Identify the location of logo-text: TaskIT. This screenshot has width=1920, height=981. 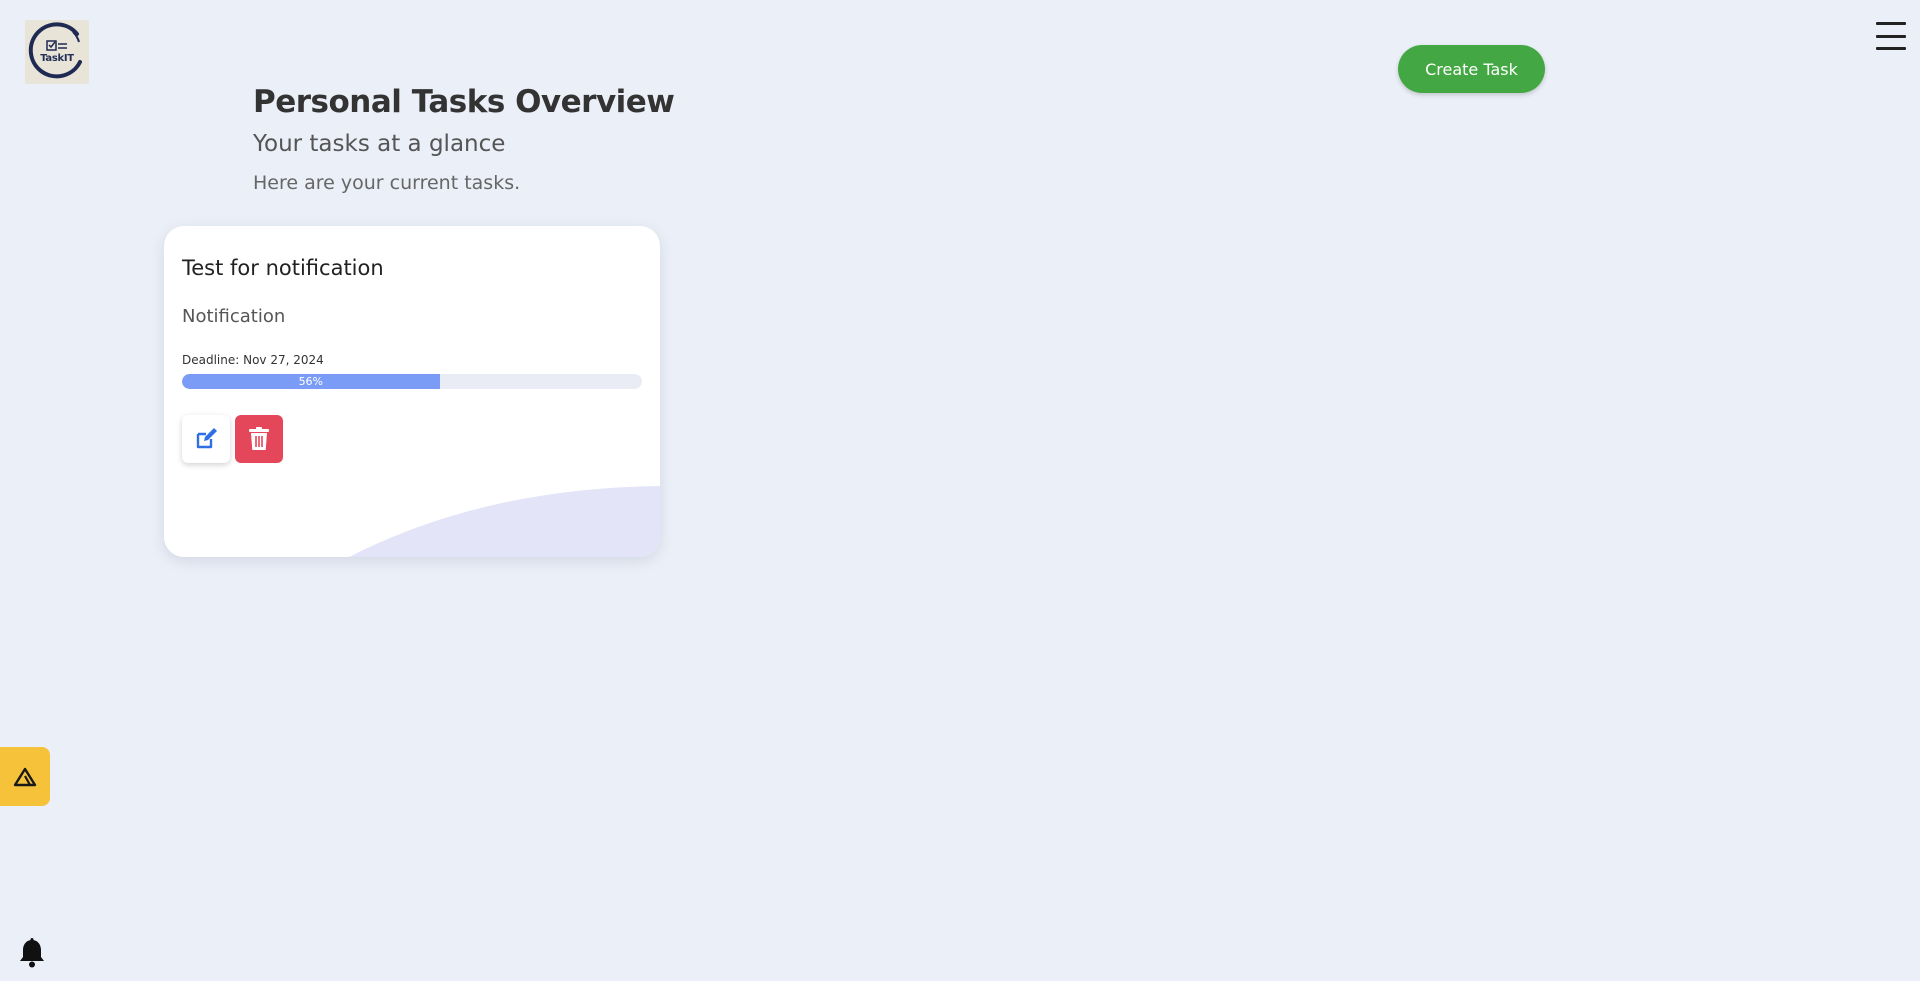
(57, 58).